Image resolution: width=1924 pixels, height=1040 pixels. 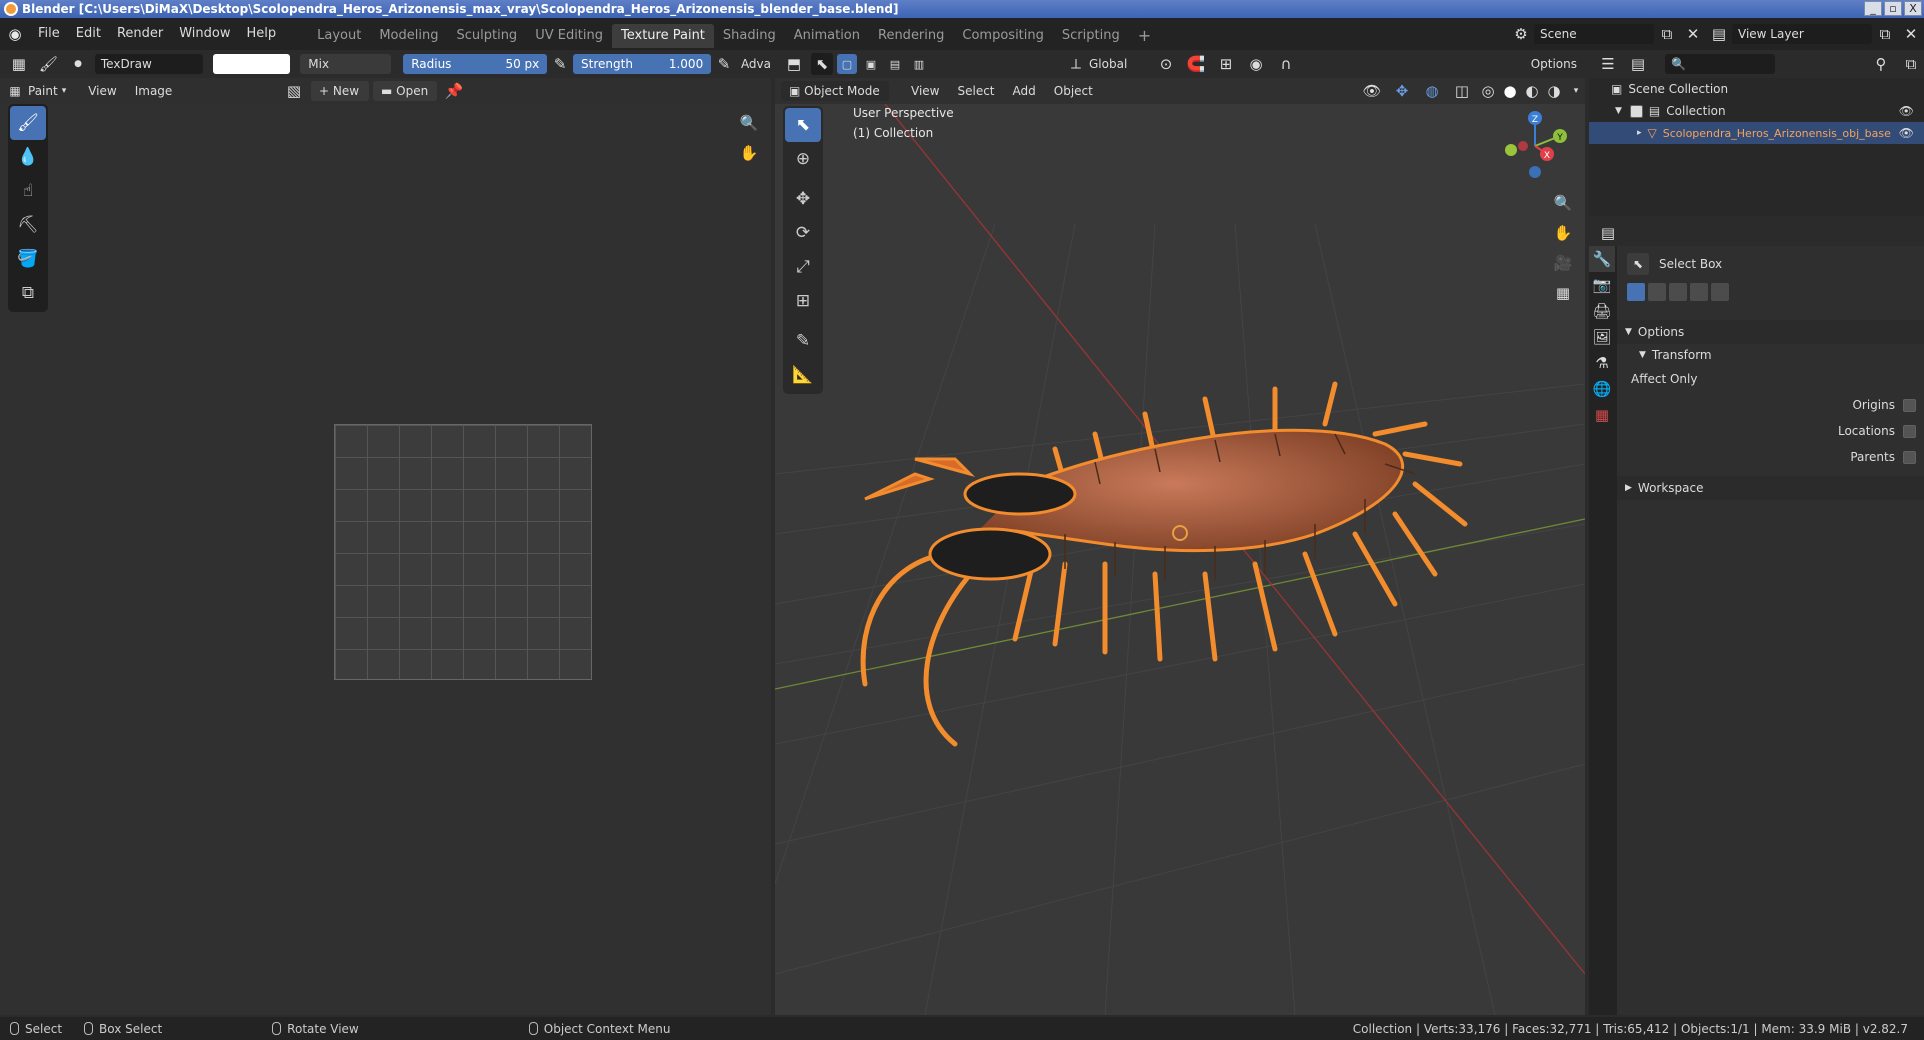 What do you see at coordinates (1602, 285) in the screenshot?
I see `tab-render-icon: 📷` at bounding box center [1602, 285].